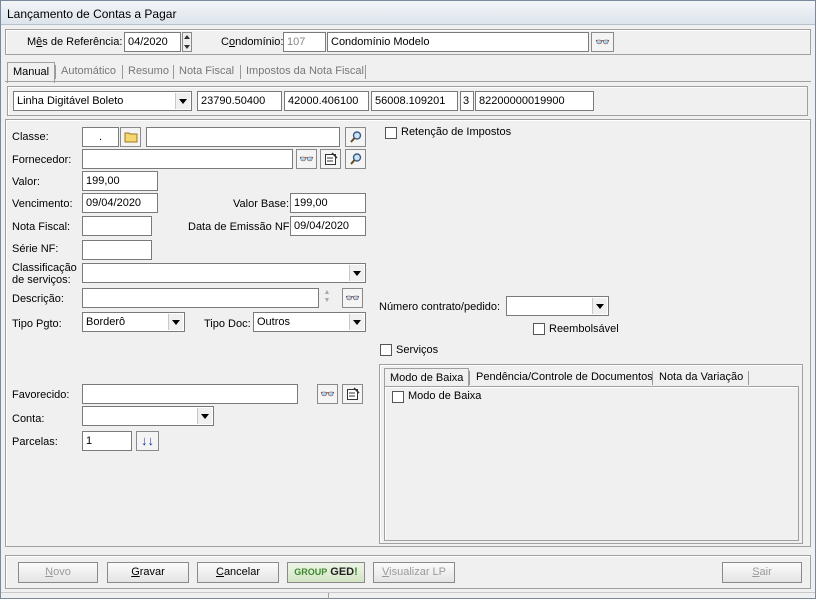 This screenshot has width=816, height=599. Describe the element at coordinates (42, 160) in the screenshot. I see `fornecedor-label: Fornecedor:` at that location.